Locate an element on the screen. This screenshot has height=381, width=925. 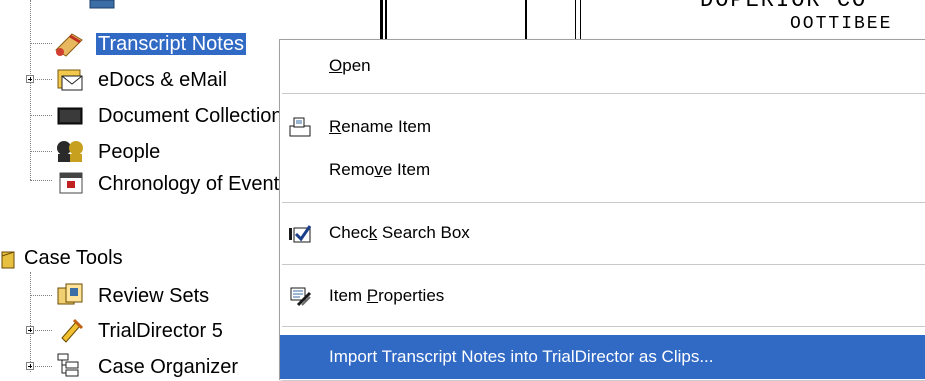
menu-item-label: Open is located at coordinates (350, 66).